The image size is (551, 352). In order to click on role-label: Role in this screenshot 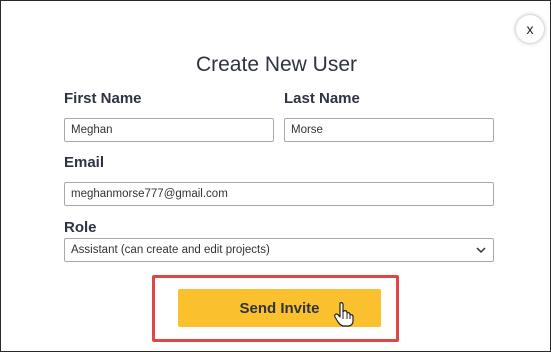, I will do `click(80, 227)`.